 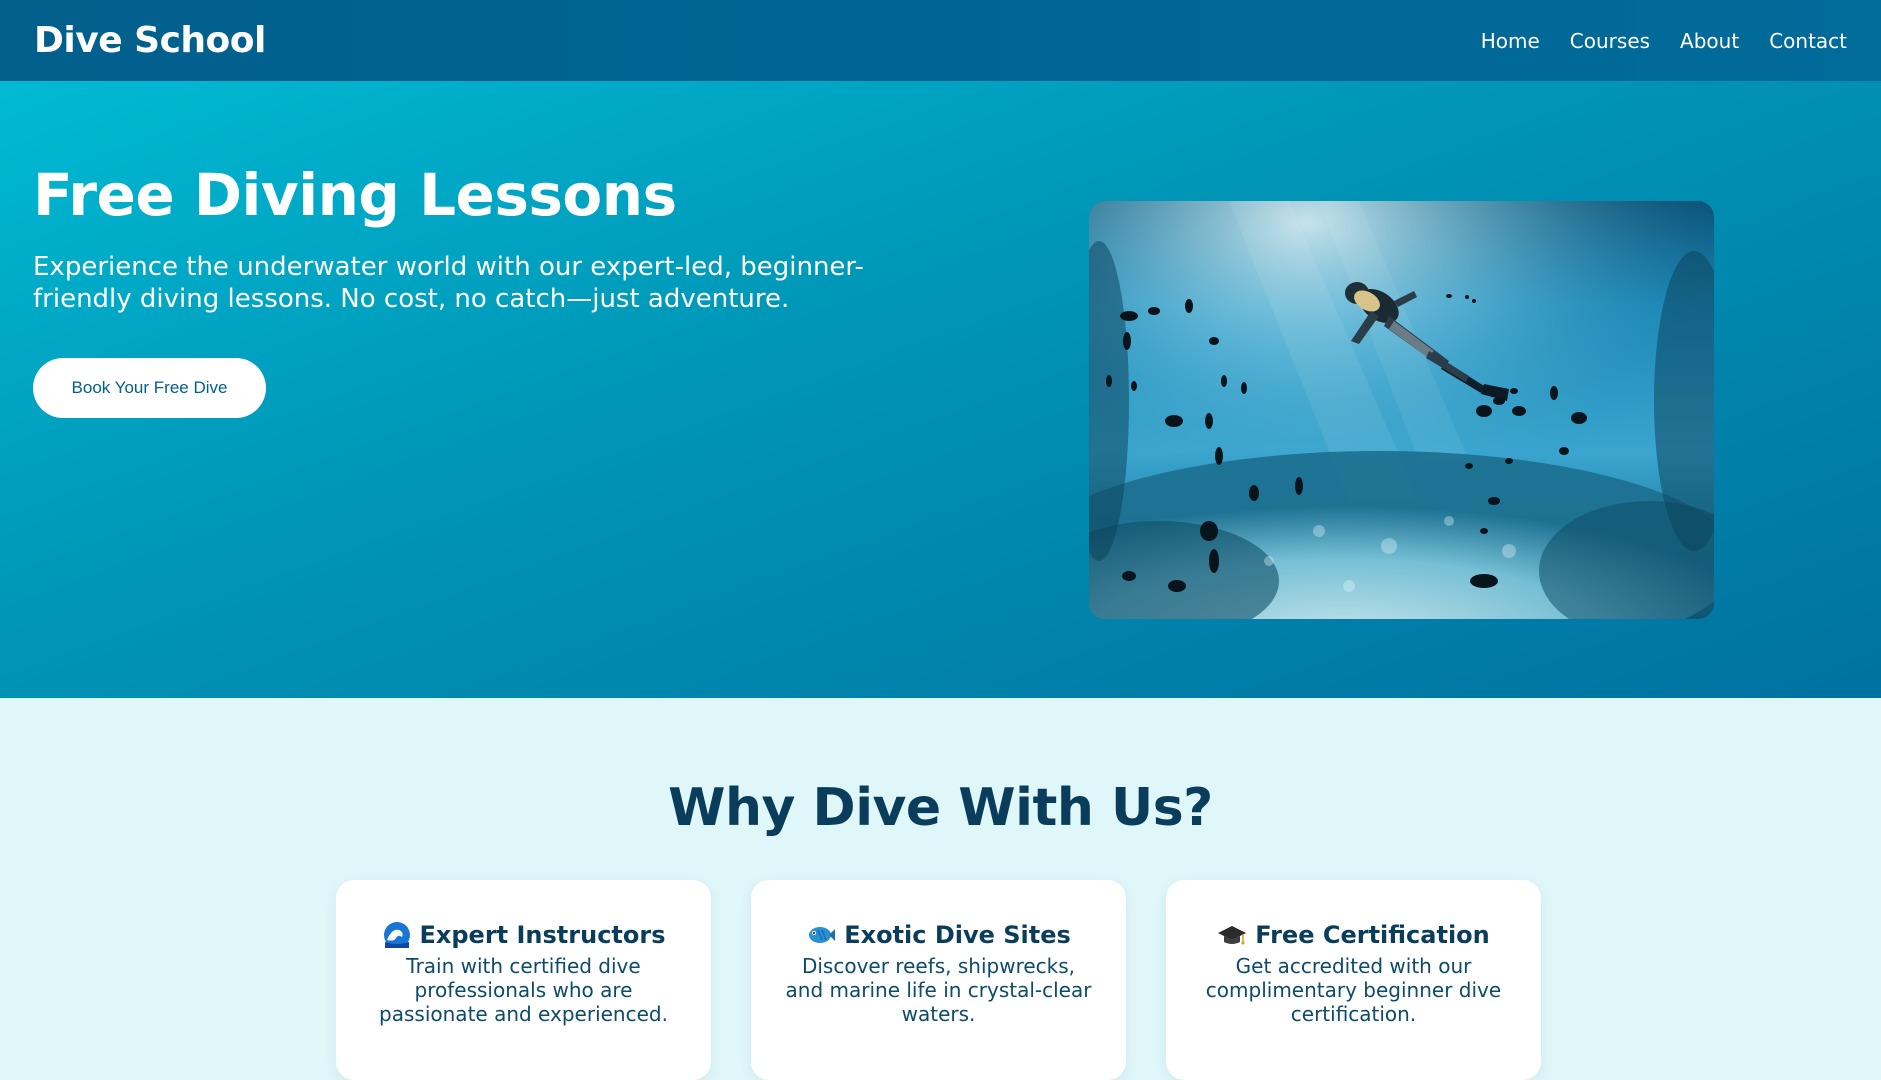 I want to click on card-title-row: Free Certification, so click(x=1353, y=935).